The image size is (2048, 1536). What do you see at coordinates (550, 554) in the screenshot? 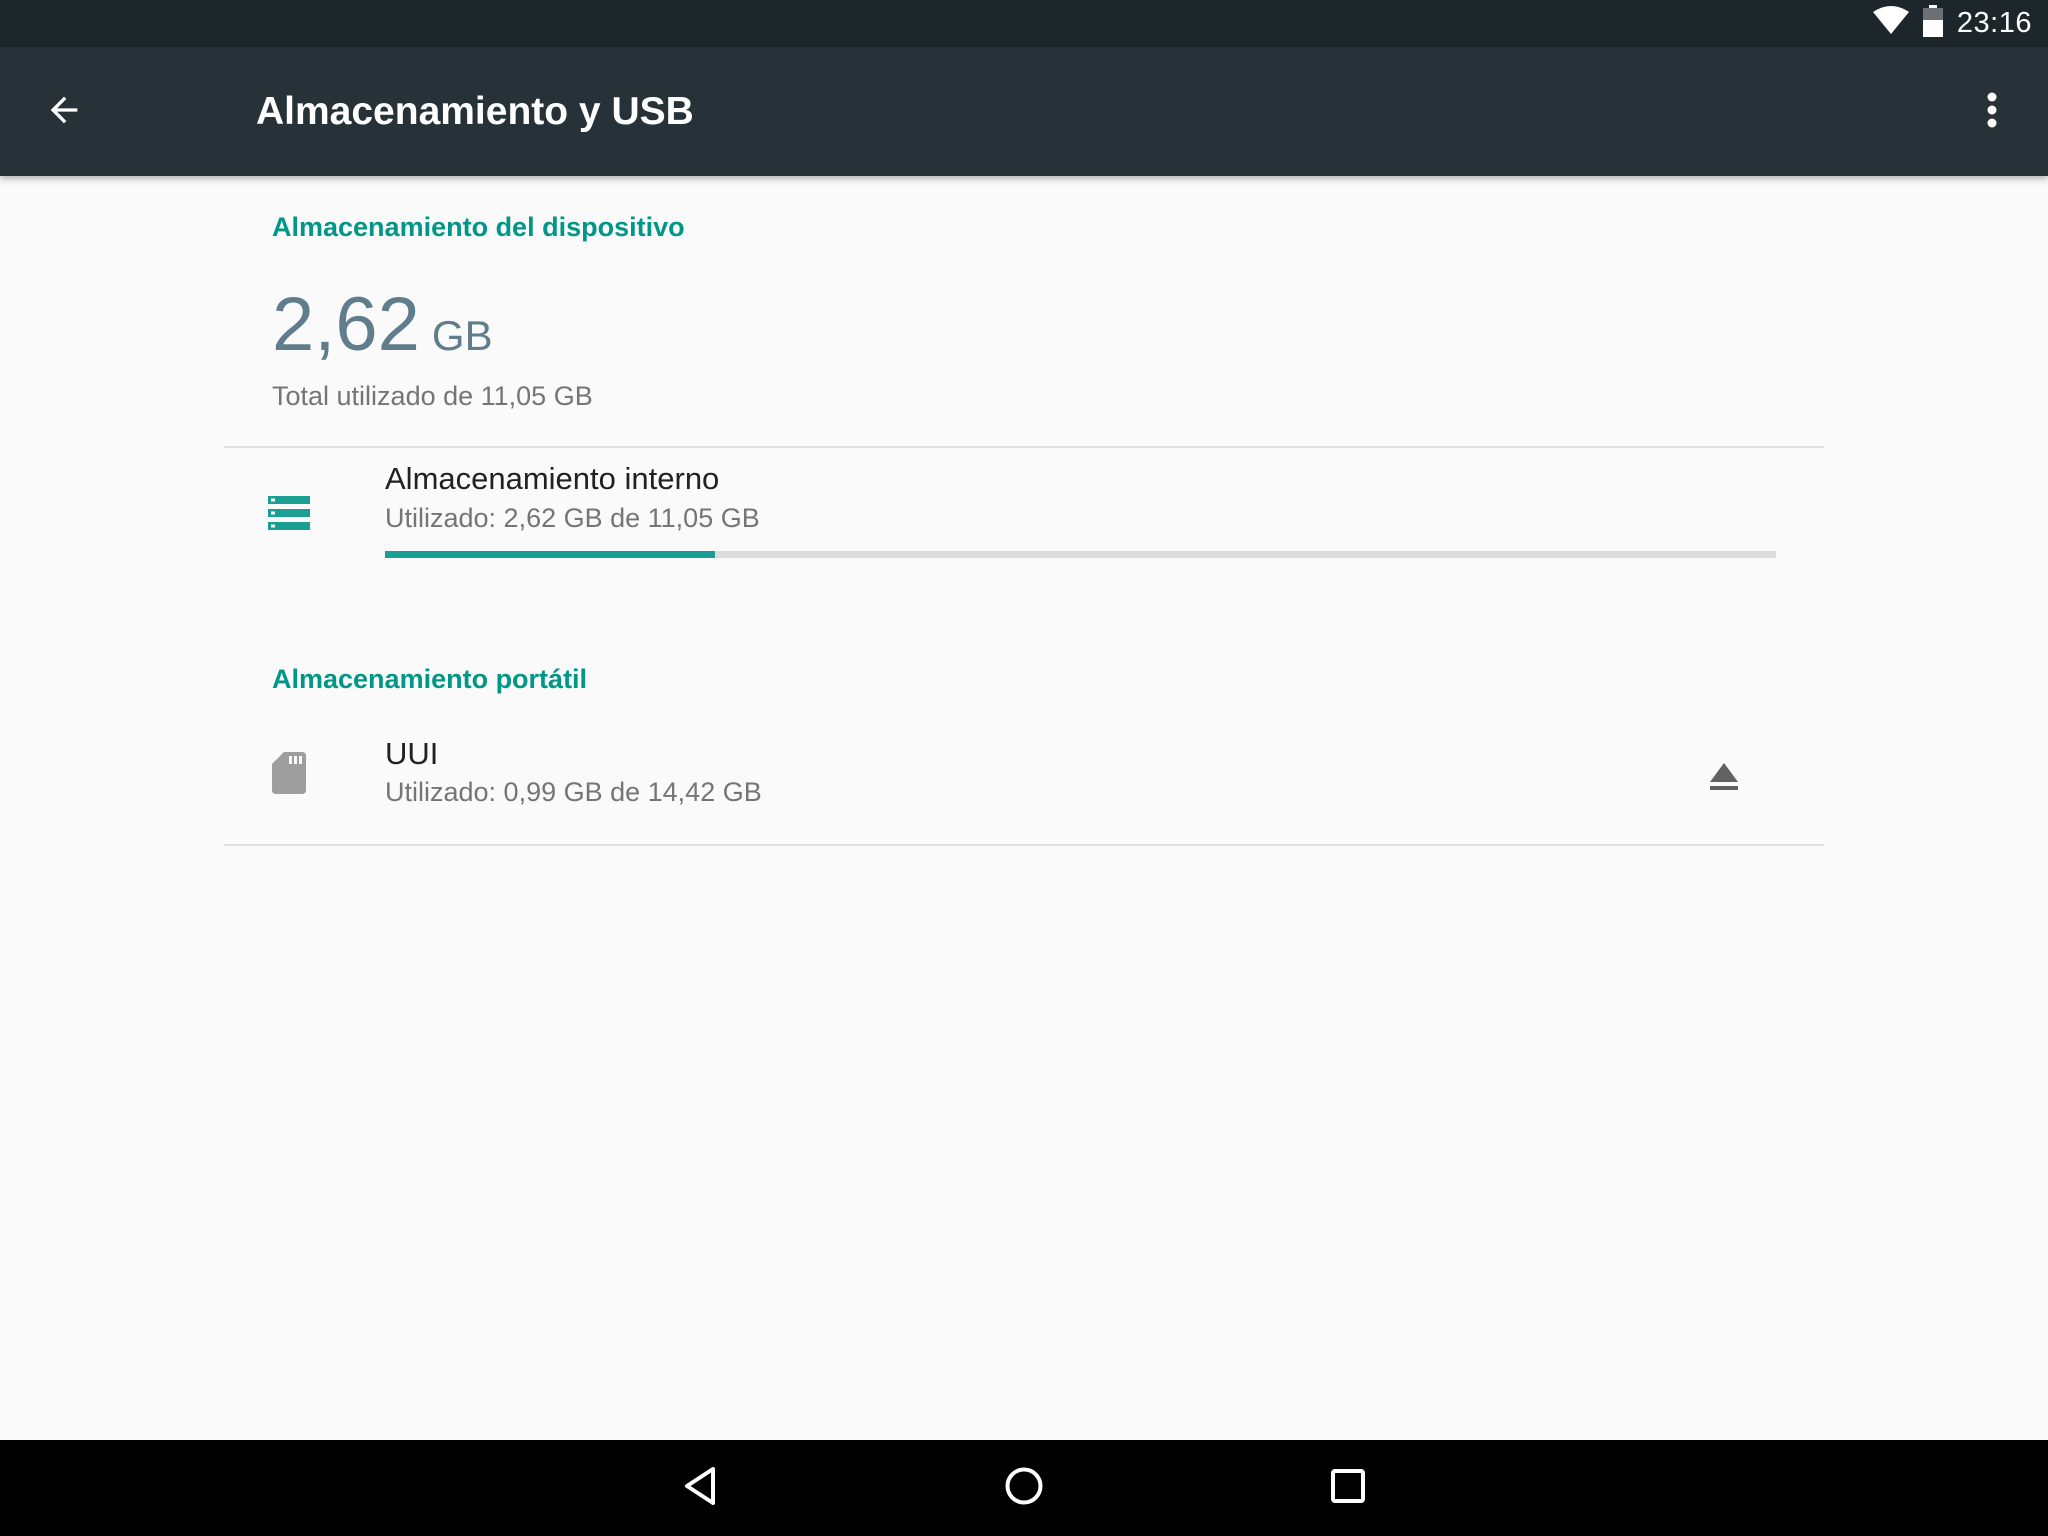
I see `storage-progress-fill` at bounding box center [550, 554].